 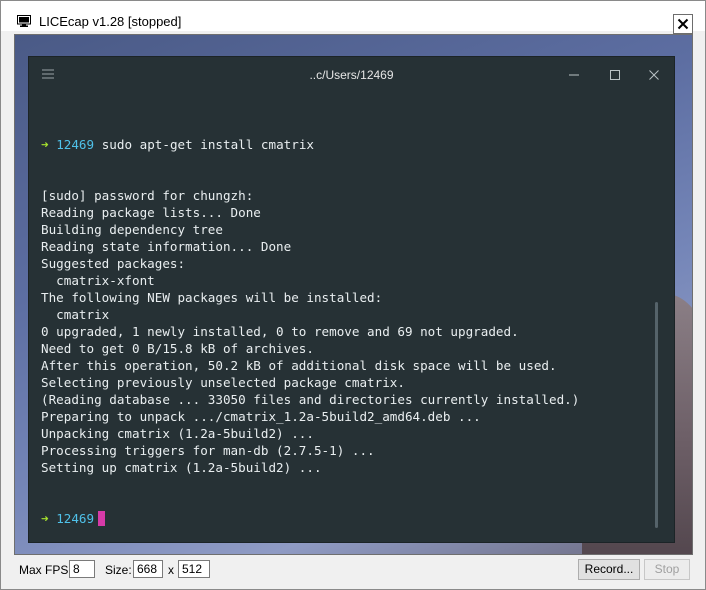 What do you see at coordinates (148, 569) in the screenshot?
I see `width-input: 668` at bounding box center [148, 569].